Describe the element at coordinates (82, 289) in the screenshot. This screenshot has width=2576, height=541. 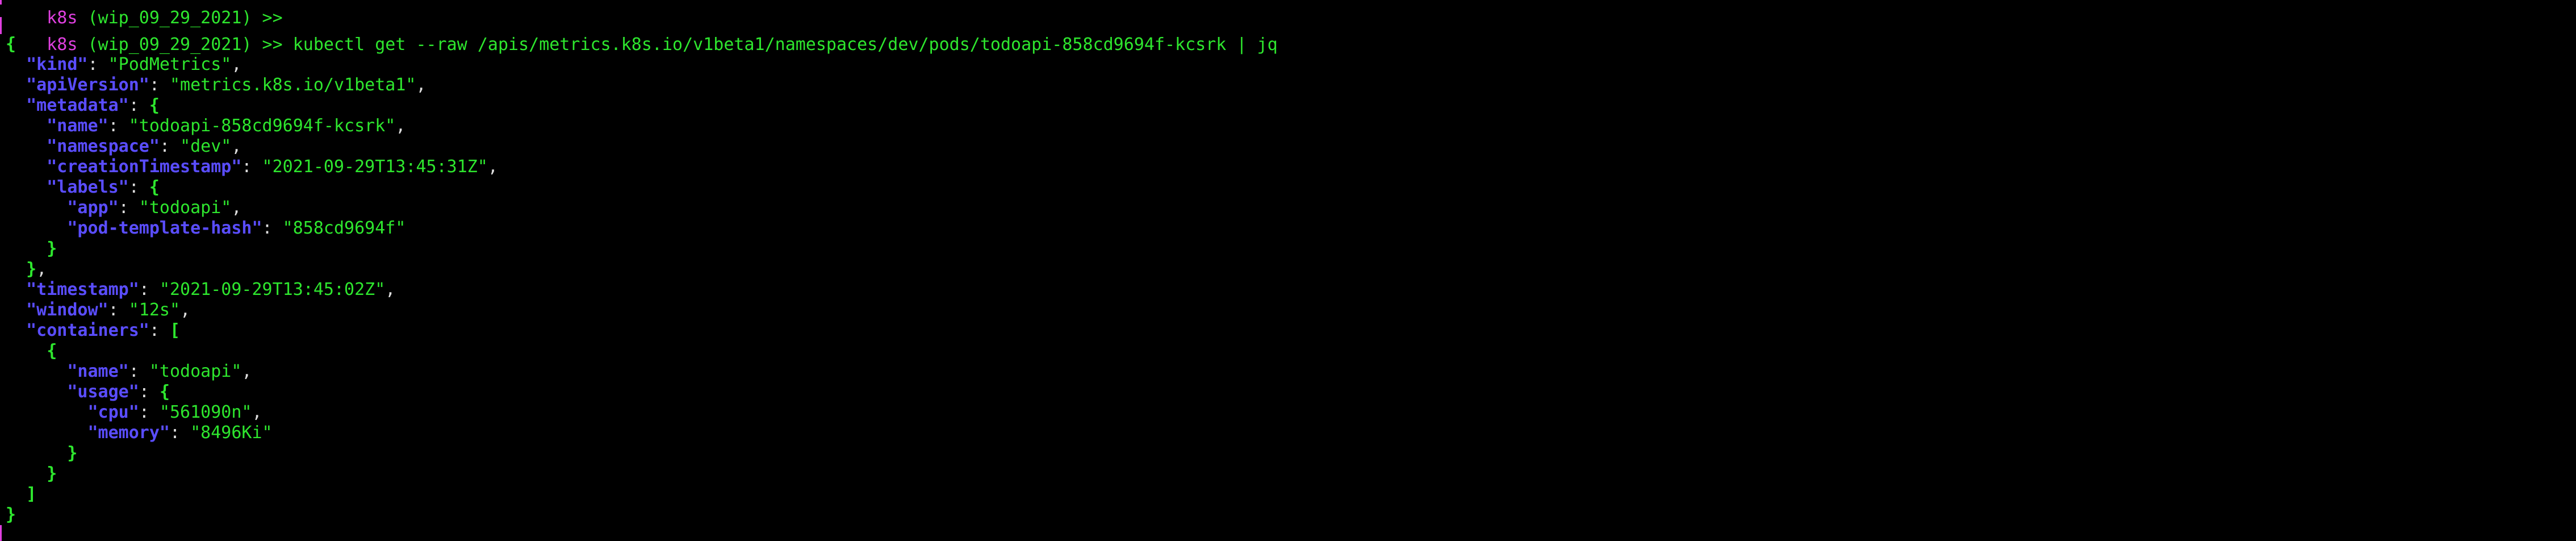
I see `json-key: "timestamp"` at that location.